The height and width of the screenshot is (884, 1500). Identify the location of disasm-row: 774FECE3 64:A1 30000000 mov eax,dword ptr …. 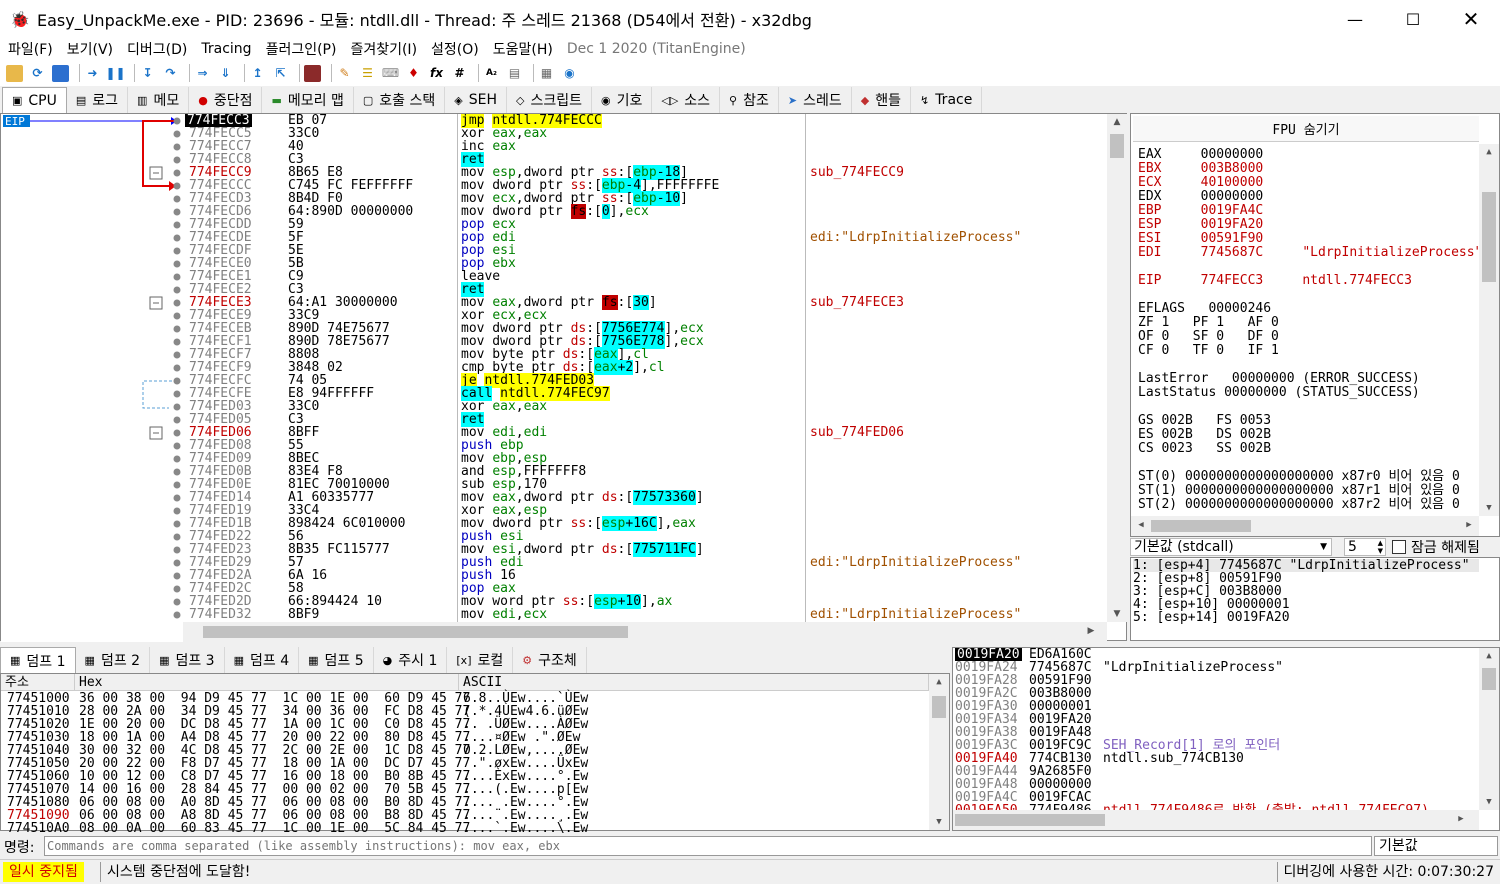
(645, 302).